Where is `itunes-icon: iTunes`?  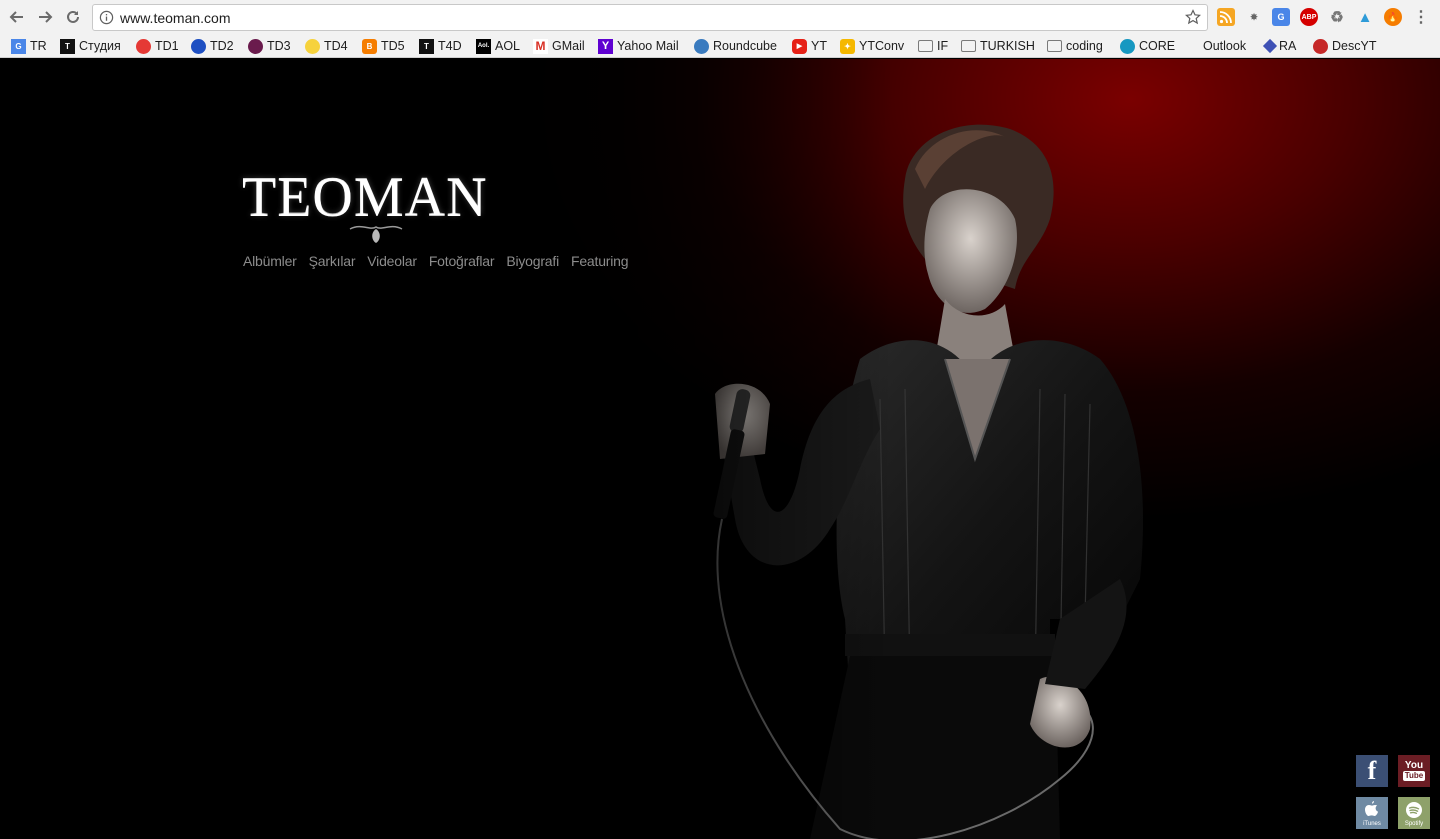 itunes-icon: iTunes is located at coordinates (1372, 813).